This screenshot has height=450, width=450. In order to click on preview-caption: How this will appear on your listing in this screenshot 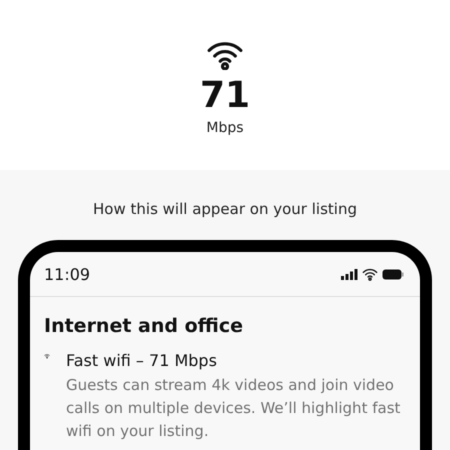, I will do `click(225, 209)`.